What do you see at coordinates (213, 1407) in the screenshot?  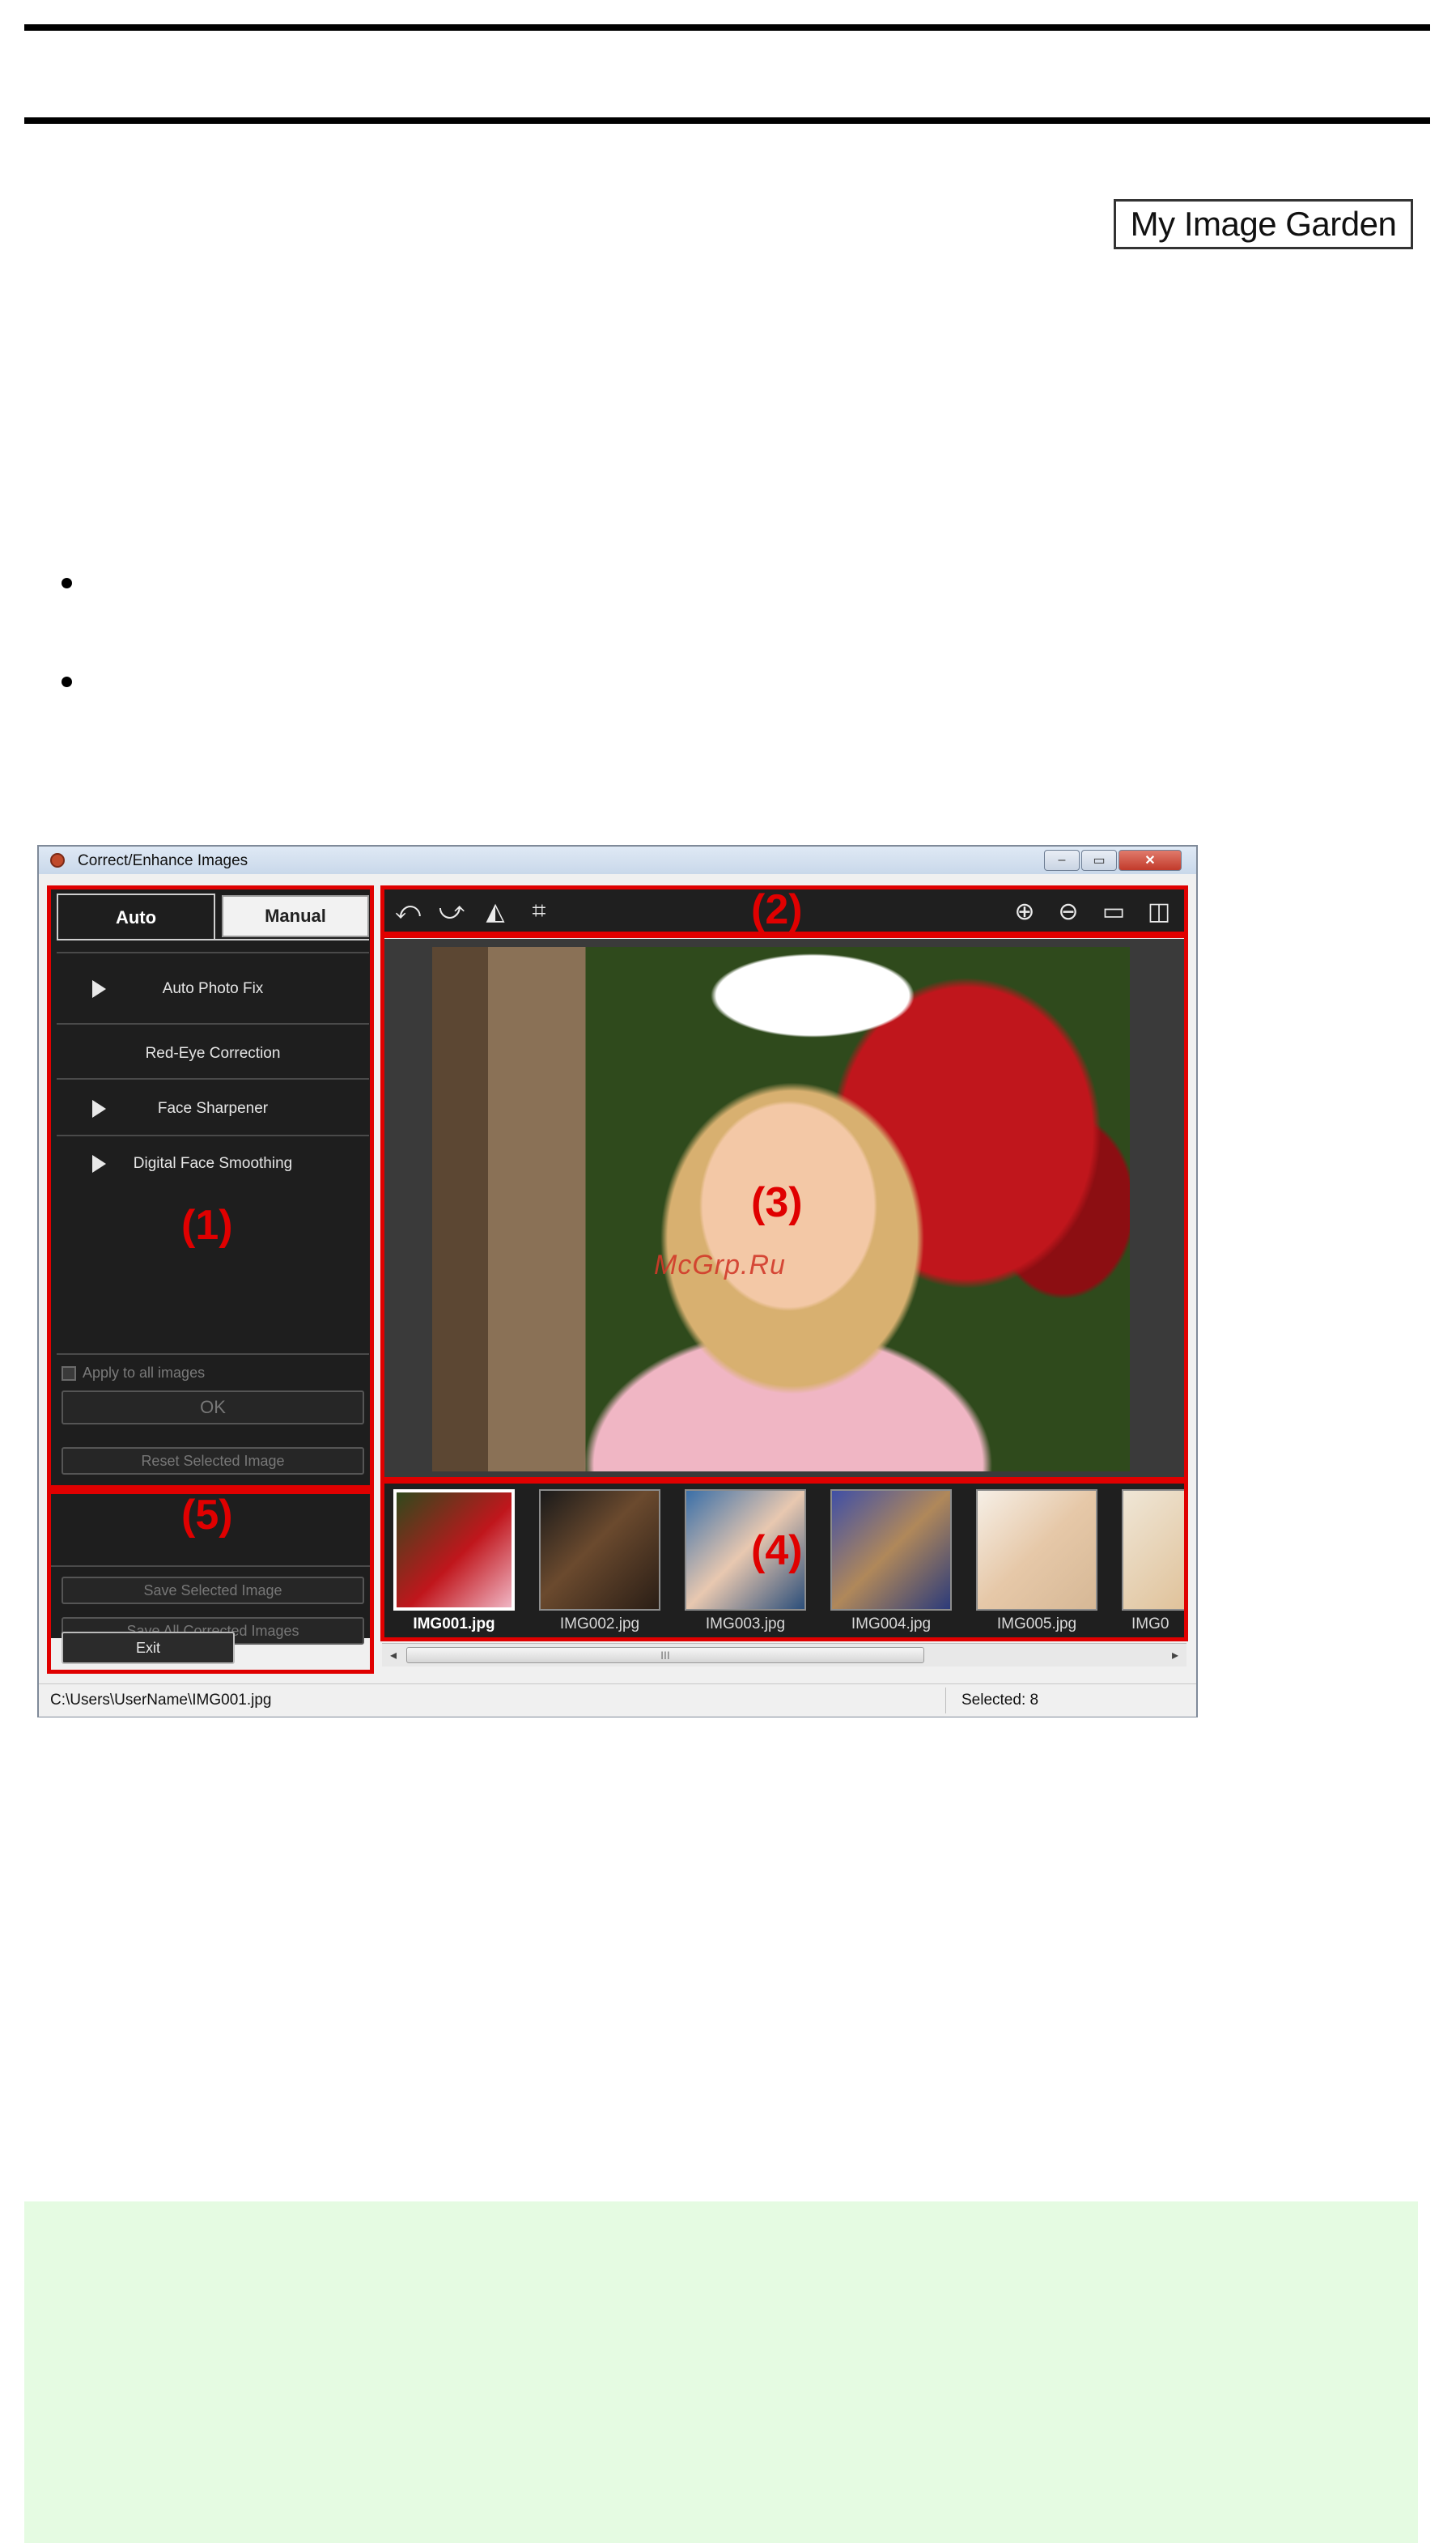 I see `ok-button: OK` at bounding box center [213, 1407].